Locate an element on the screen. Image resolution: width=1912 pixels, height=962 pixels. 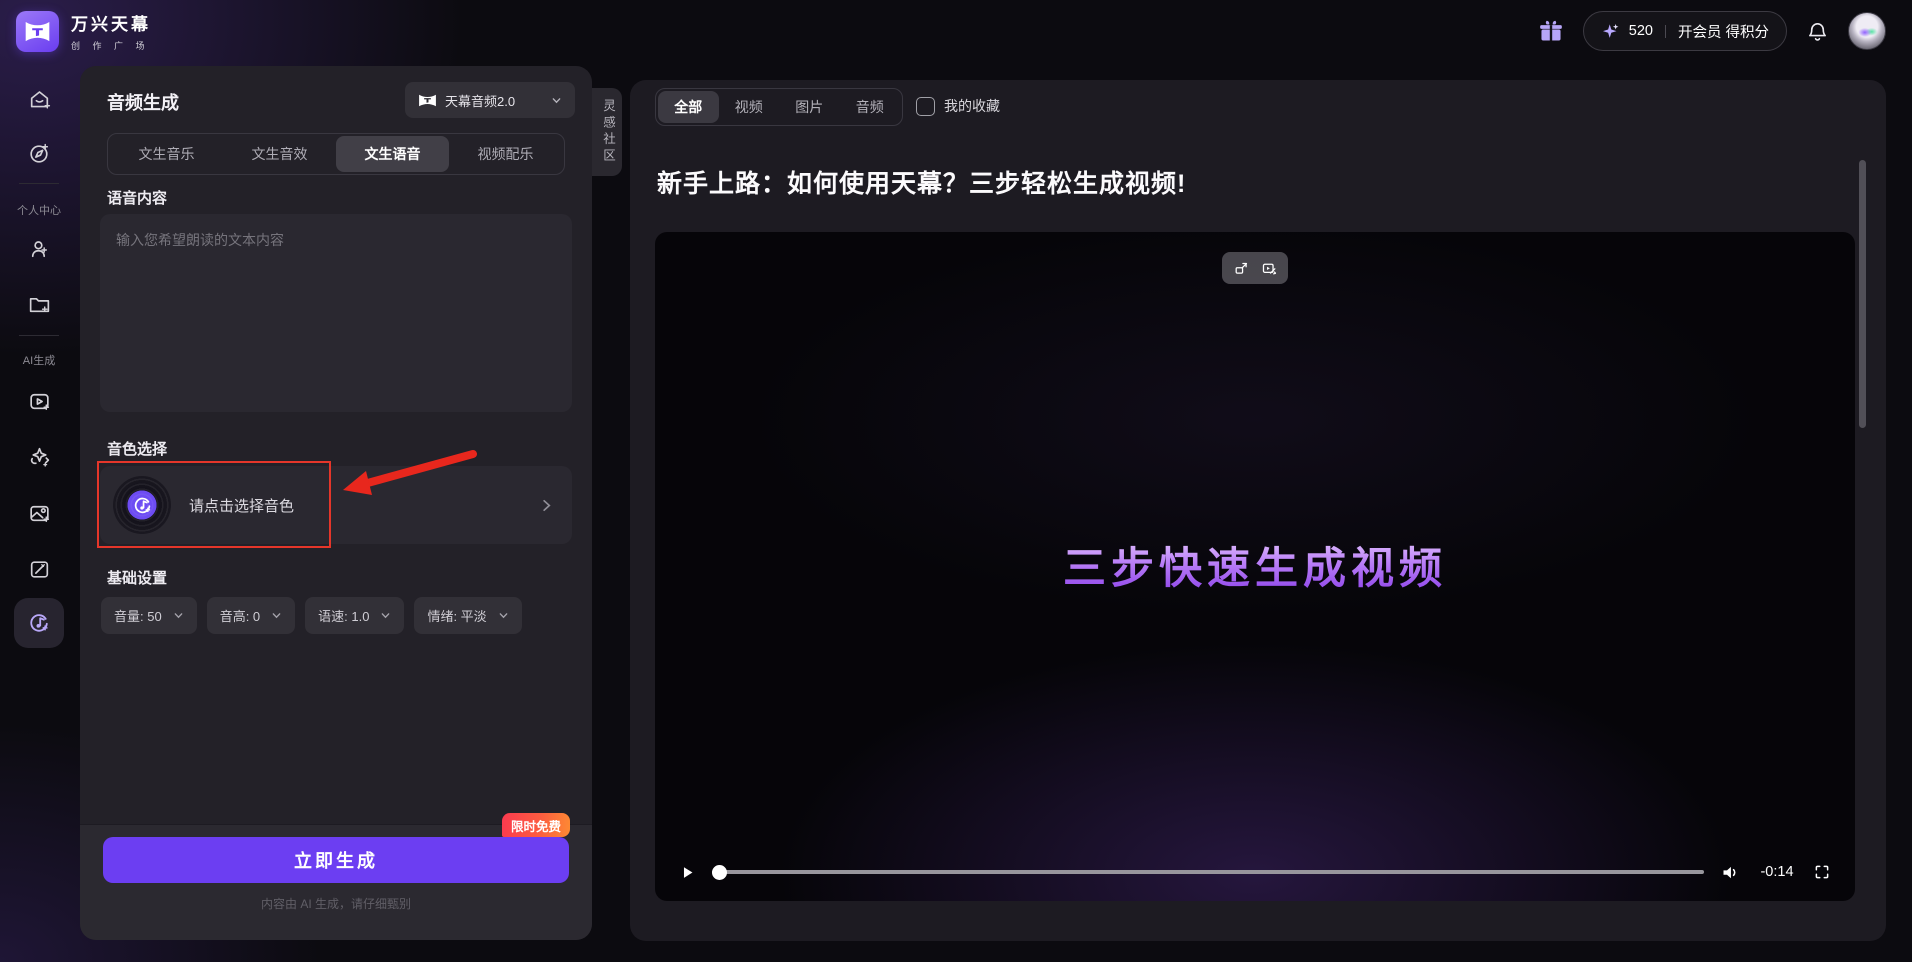
generate-button: 立即生成 is located at coordinates (336, 860).